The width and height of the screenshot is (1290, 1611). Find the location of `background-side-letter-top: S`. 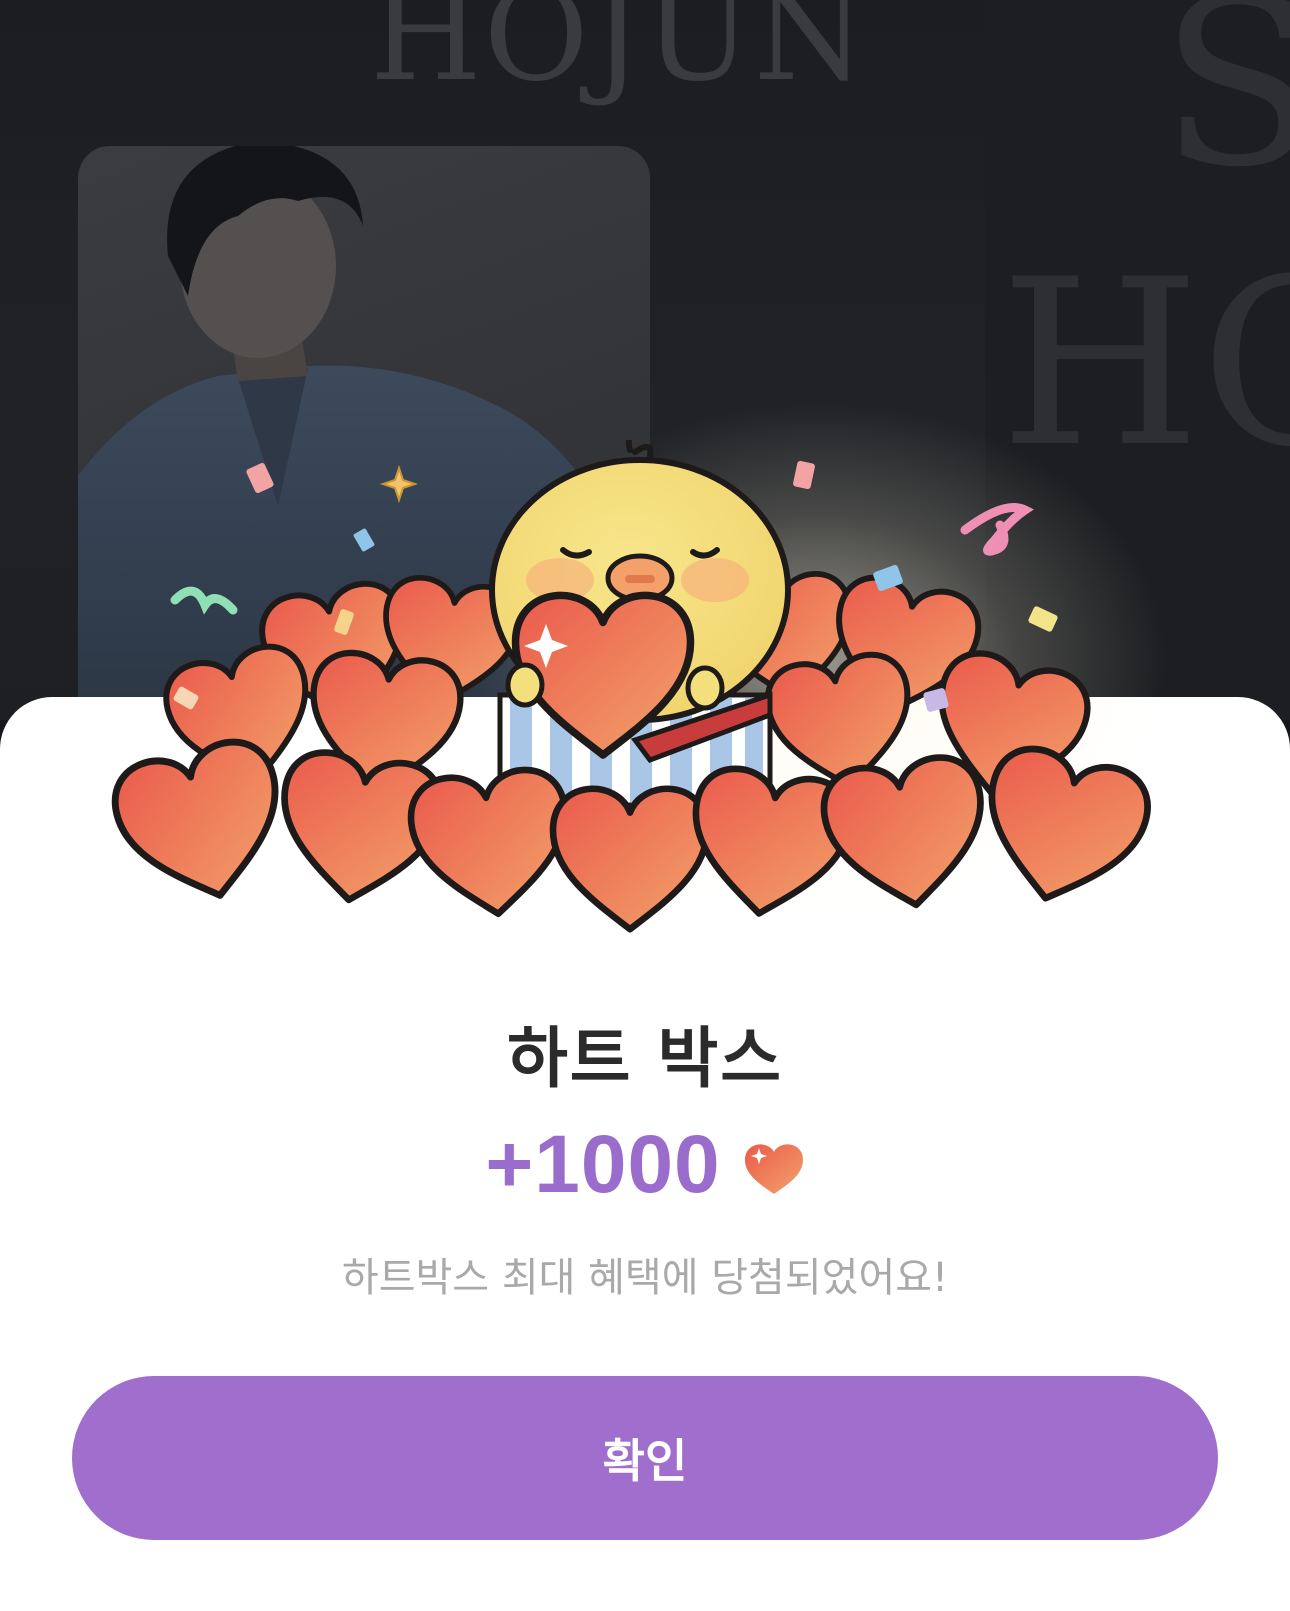

background-side-letter-top: S is located at coordinates (1225, 109).